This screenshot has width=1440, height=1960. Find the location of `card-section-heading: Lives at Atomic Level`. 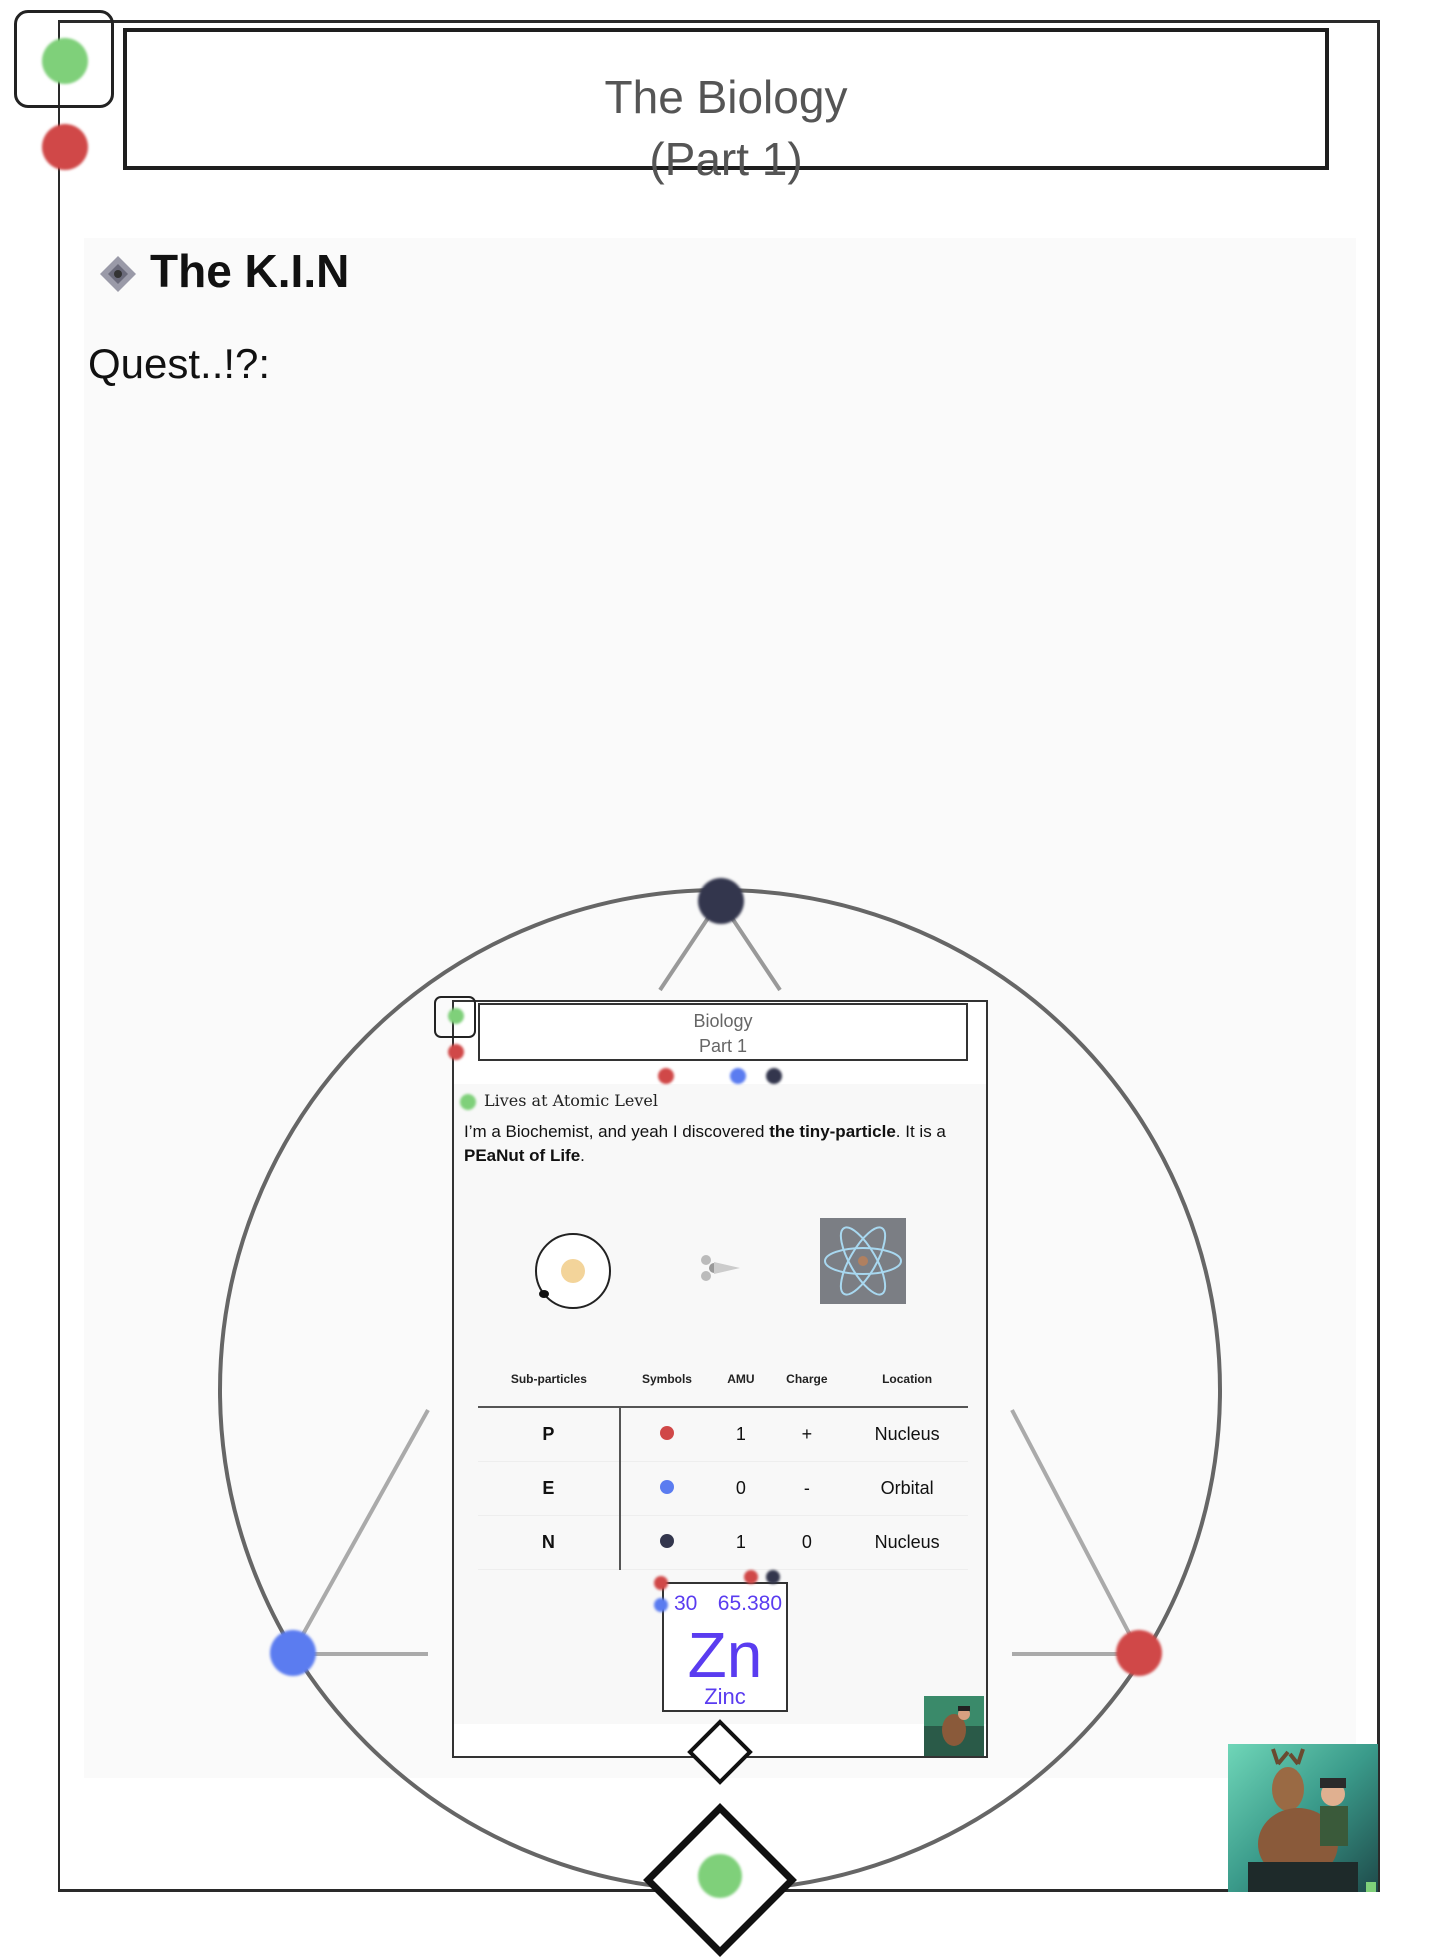

card-section-heading: Lives at Atomic Level is located at coordinates (571, 1100).